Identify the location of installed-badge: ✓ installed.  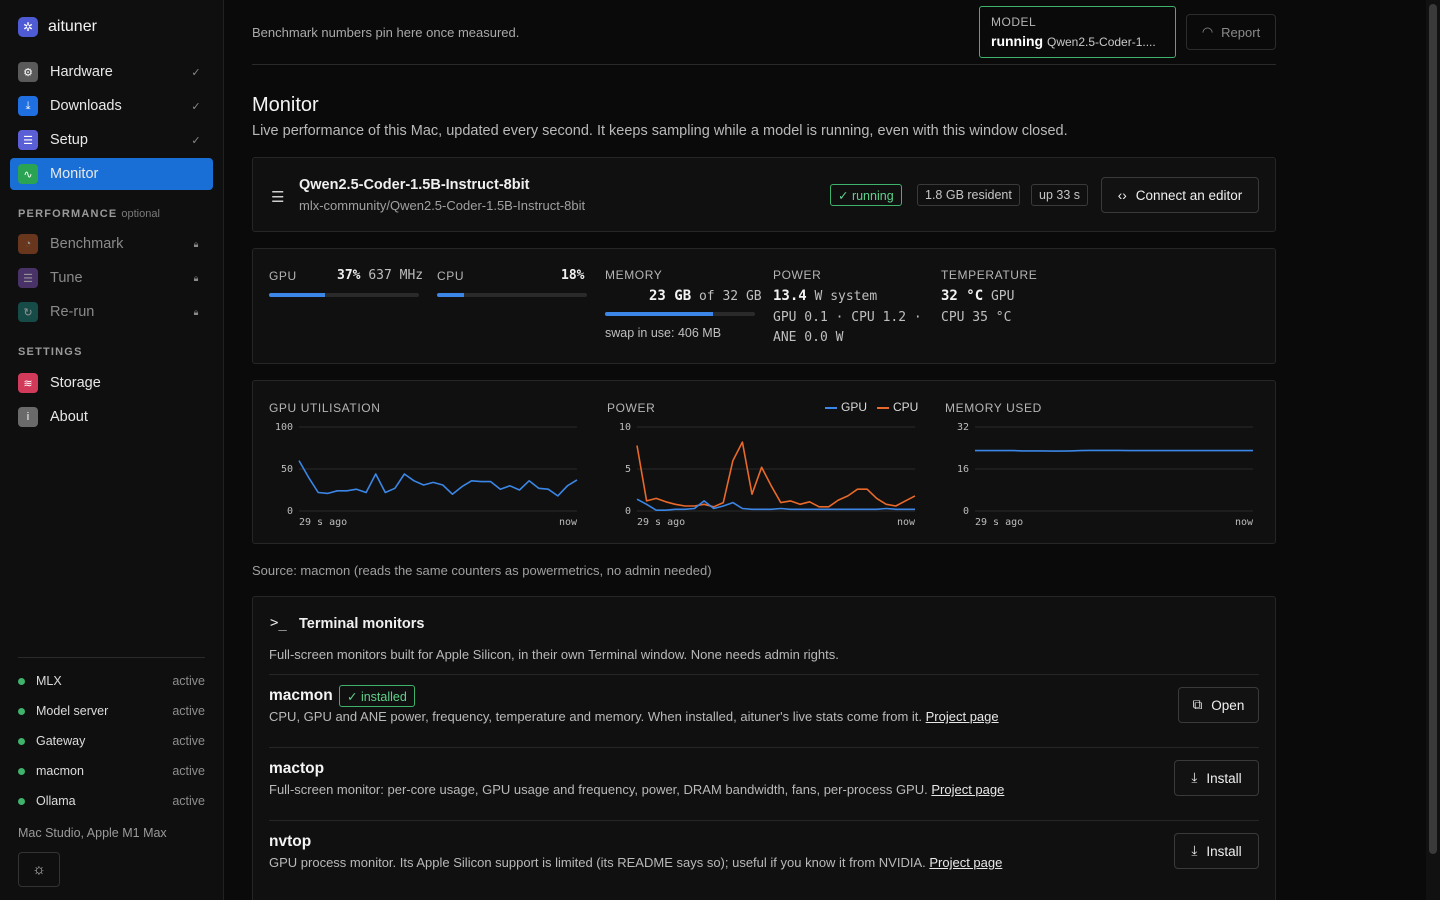
(377, 696).